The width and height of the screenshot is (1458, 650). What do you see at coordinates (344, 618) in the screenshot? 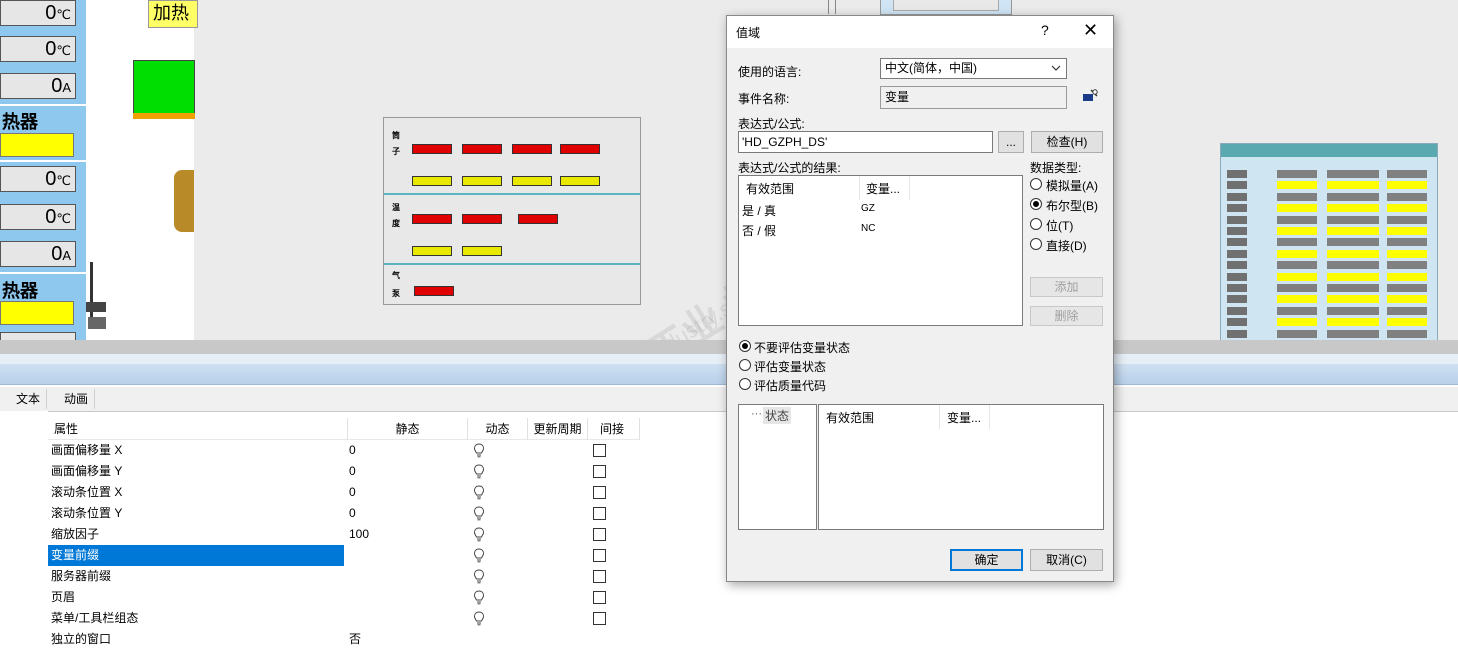
I see `property-row: 菜单/工具栏组态` at bounding box center [344, 618].